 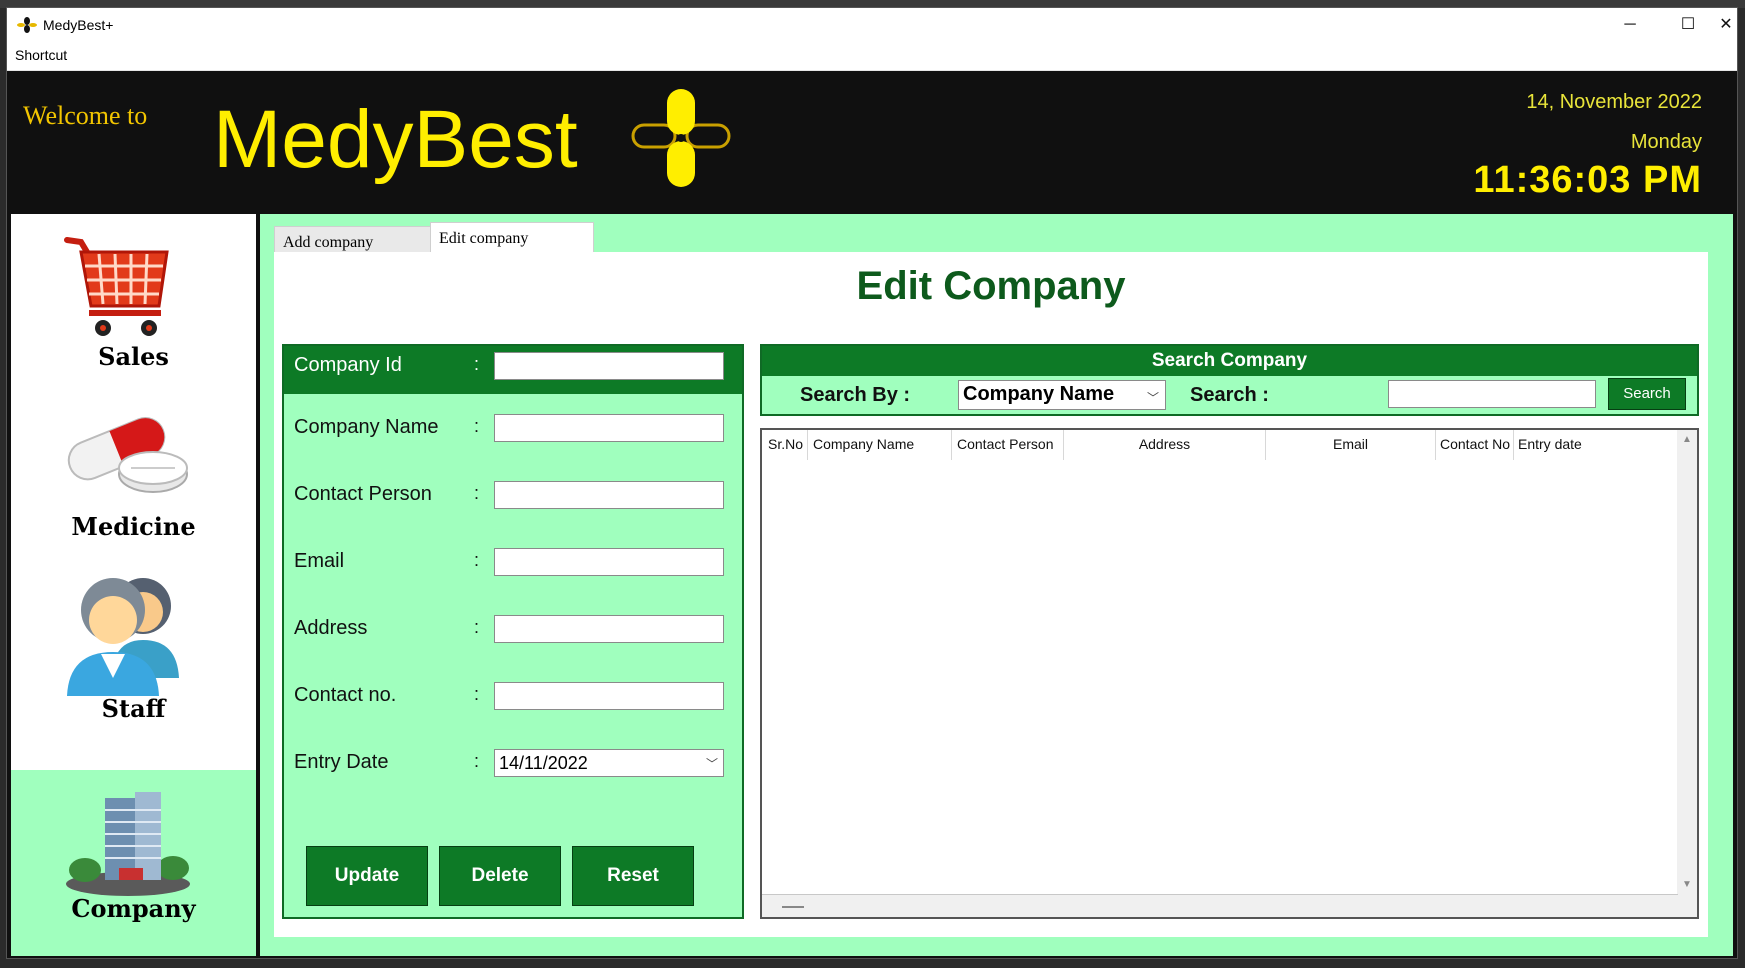 I want to click on address-label: Address, so click(x=331, y=628).